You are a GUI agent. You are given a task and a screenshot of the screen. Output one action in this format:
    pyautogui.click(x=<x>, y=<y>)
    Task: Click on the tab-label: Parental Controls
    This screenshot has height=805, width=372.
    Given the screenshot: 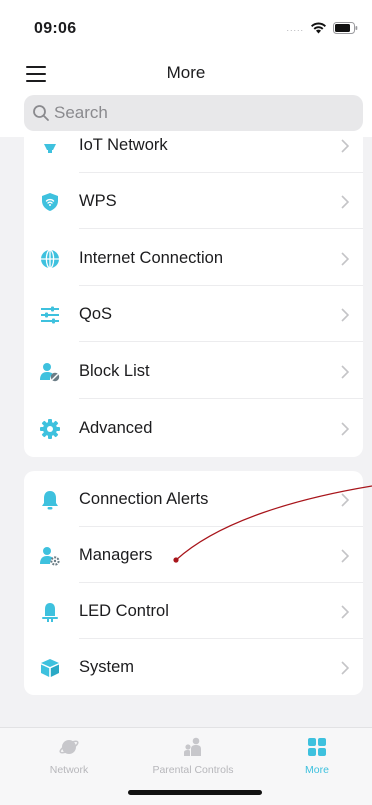 What is the action you would take?
    pyautogui.click(x=193, y=770)
    